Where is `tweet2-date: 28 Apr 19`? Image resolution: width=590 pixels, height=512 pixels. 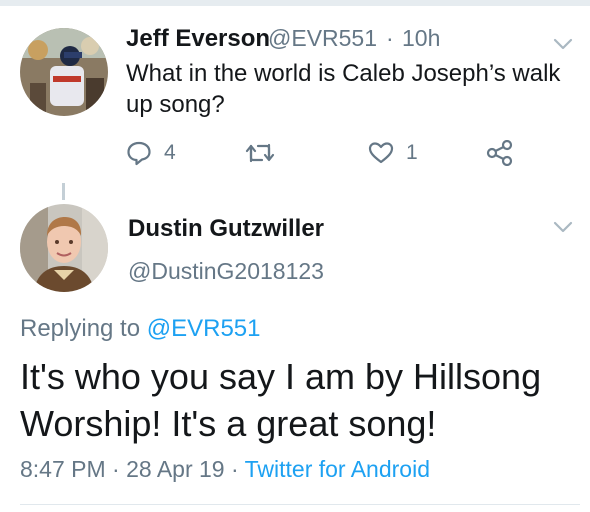
tweet2-date: 28 Apr 19 is located at coordinates (175, 469).